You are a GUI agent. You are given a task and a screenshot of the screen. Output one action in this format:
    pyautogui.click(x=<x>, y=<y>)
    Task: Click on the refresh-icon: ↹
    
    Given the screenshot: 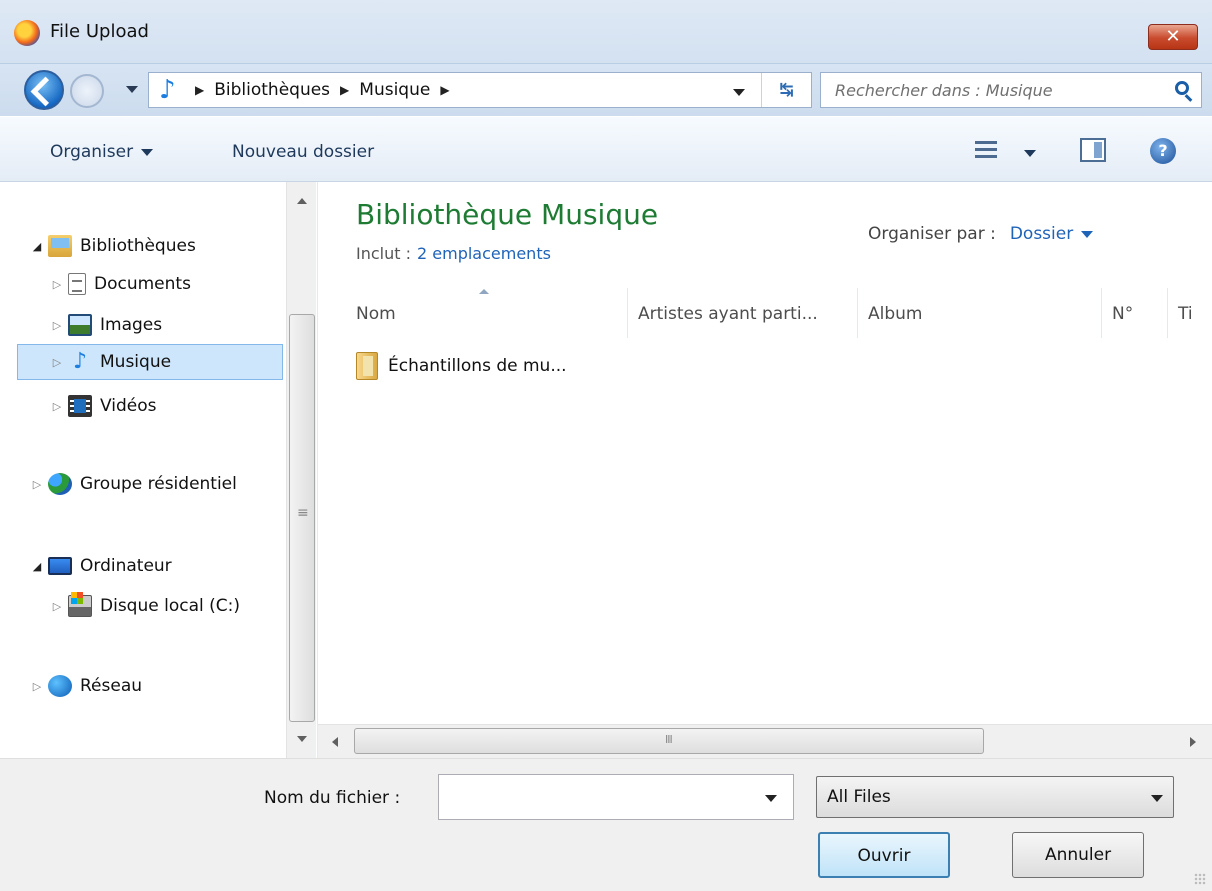 What is the action you would take?
    pyautogui.click(x=786, y=90)
    